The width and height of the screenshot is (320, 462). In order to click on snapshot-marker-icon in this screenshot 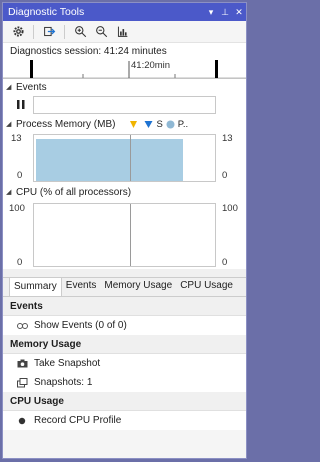, I will do `click(134, 124)`.